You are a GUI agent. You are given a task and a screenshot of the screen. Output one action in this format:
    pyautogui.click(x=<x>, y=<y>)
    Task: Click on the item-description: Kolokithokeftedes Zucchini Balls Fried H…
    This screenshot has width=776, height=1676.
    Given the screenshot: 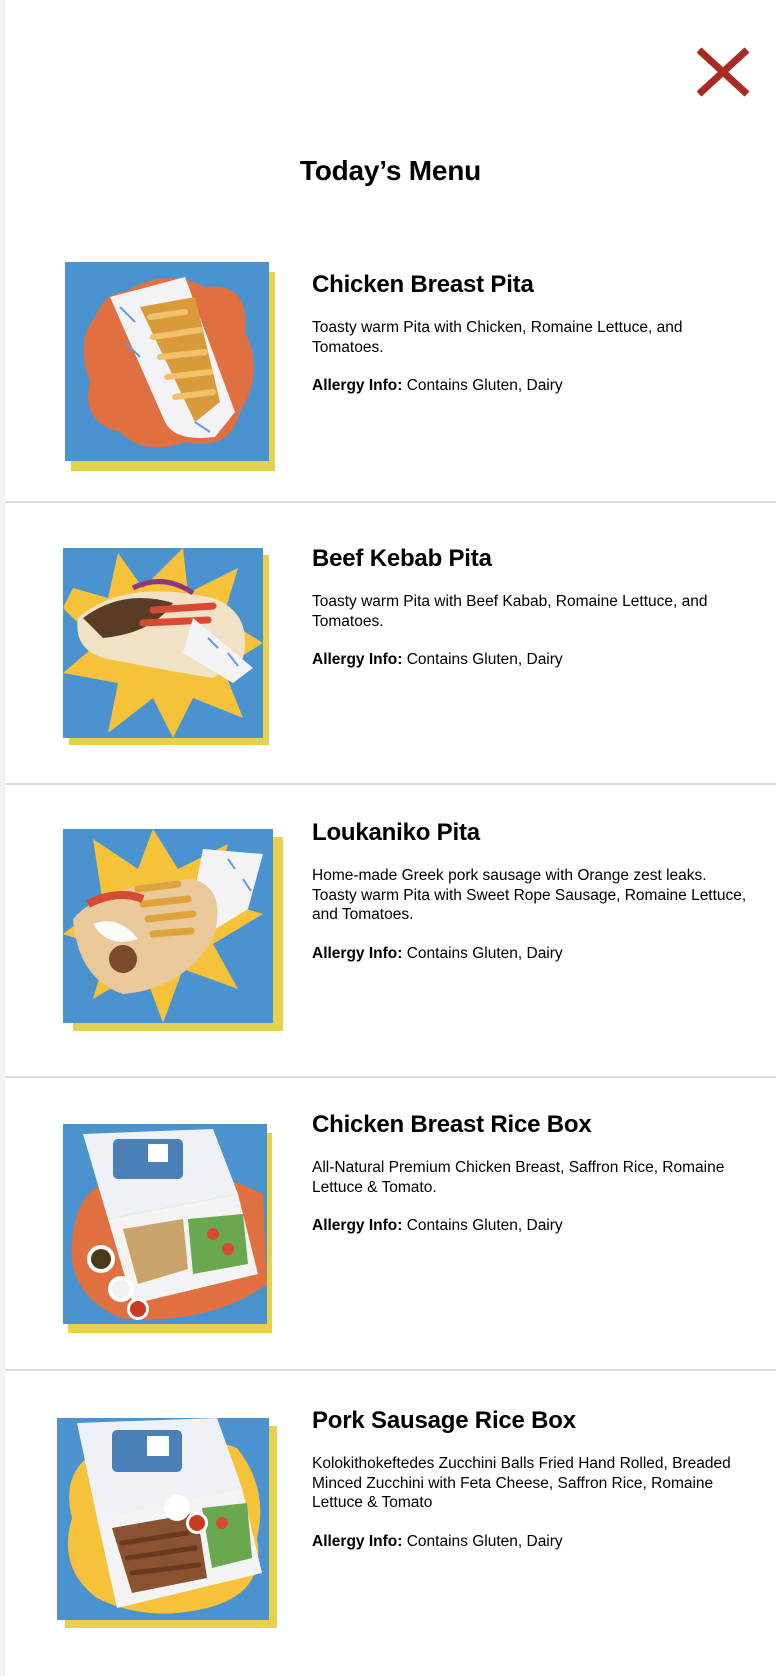 What is the action you would take?
    pyautogui.click(x=521, y=1483)
    